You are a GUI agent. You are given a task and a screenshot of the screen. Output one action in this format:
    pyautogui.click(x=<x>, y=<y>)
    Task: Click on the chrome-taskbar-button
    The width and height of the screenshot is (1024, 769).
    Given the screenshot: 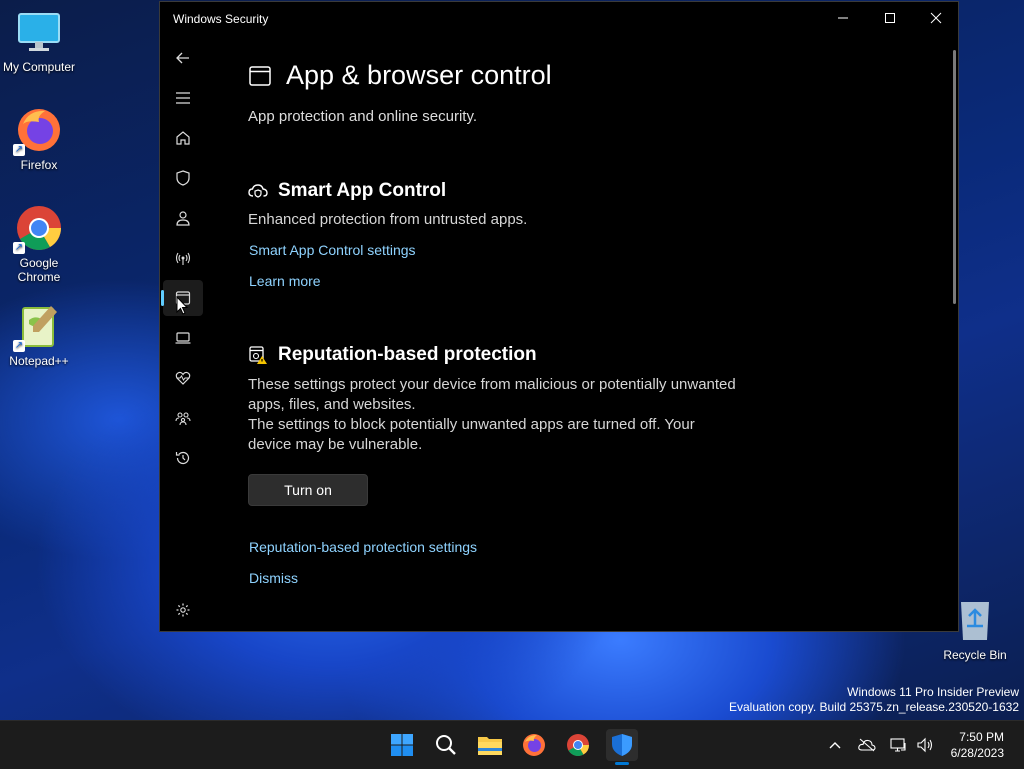 What is the action you would take?
    pyautogui.click(x=578, y=745)
    